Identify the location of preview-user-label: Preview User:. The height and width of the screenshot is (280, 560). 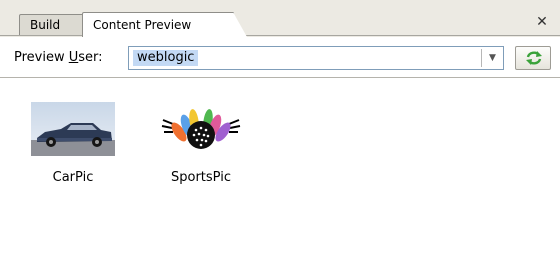
(58, 57).